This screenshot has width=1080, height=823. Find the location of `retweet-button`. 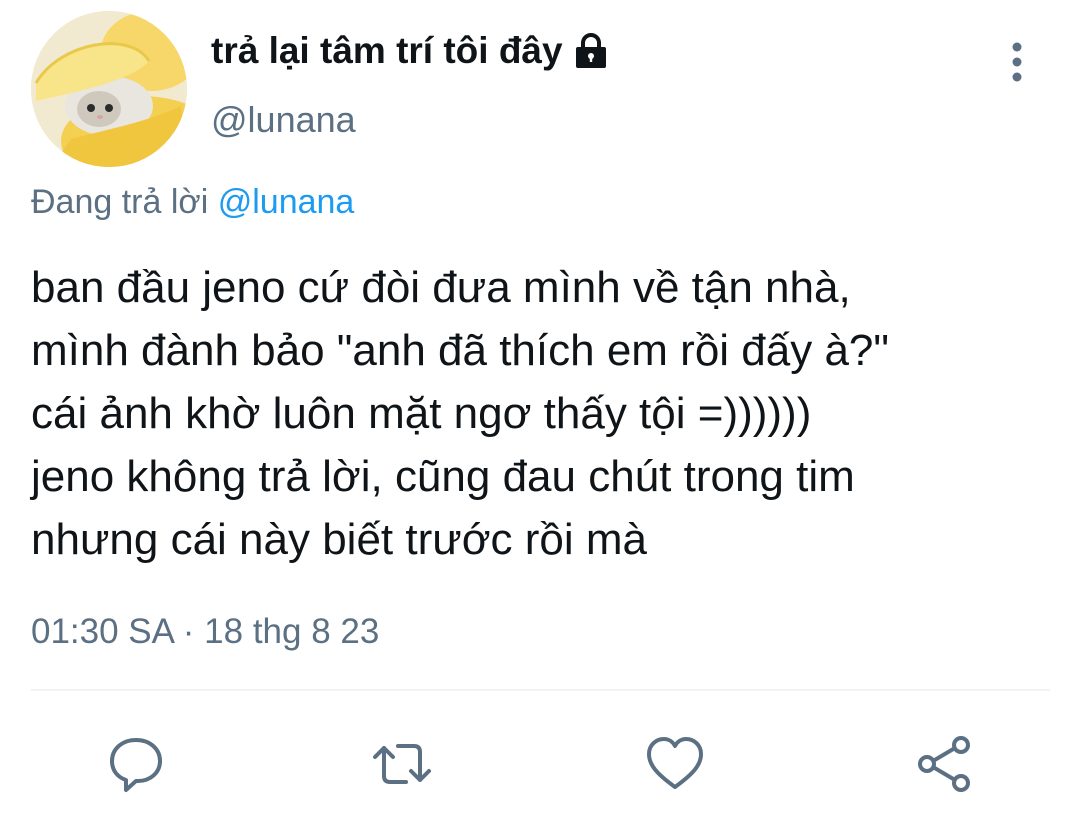

retweet-button is located at coordinates (402, 764).